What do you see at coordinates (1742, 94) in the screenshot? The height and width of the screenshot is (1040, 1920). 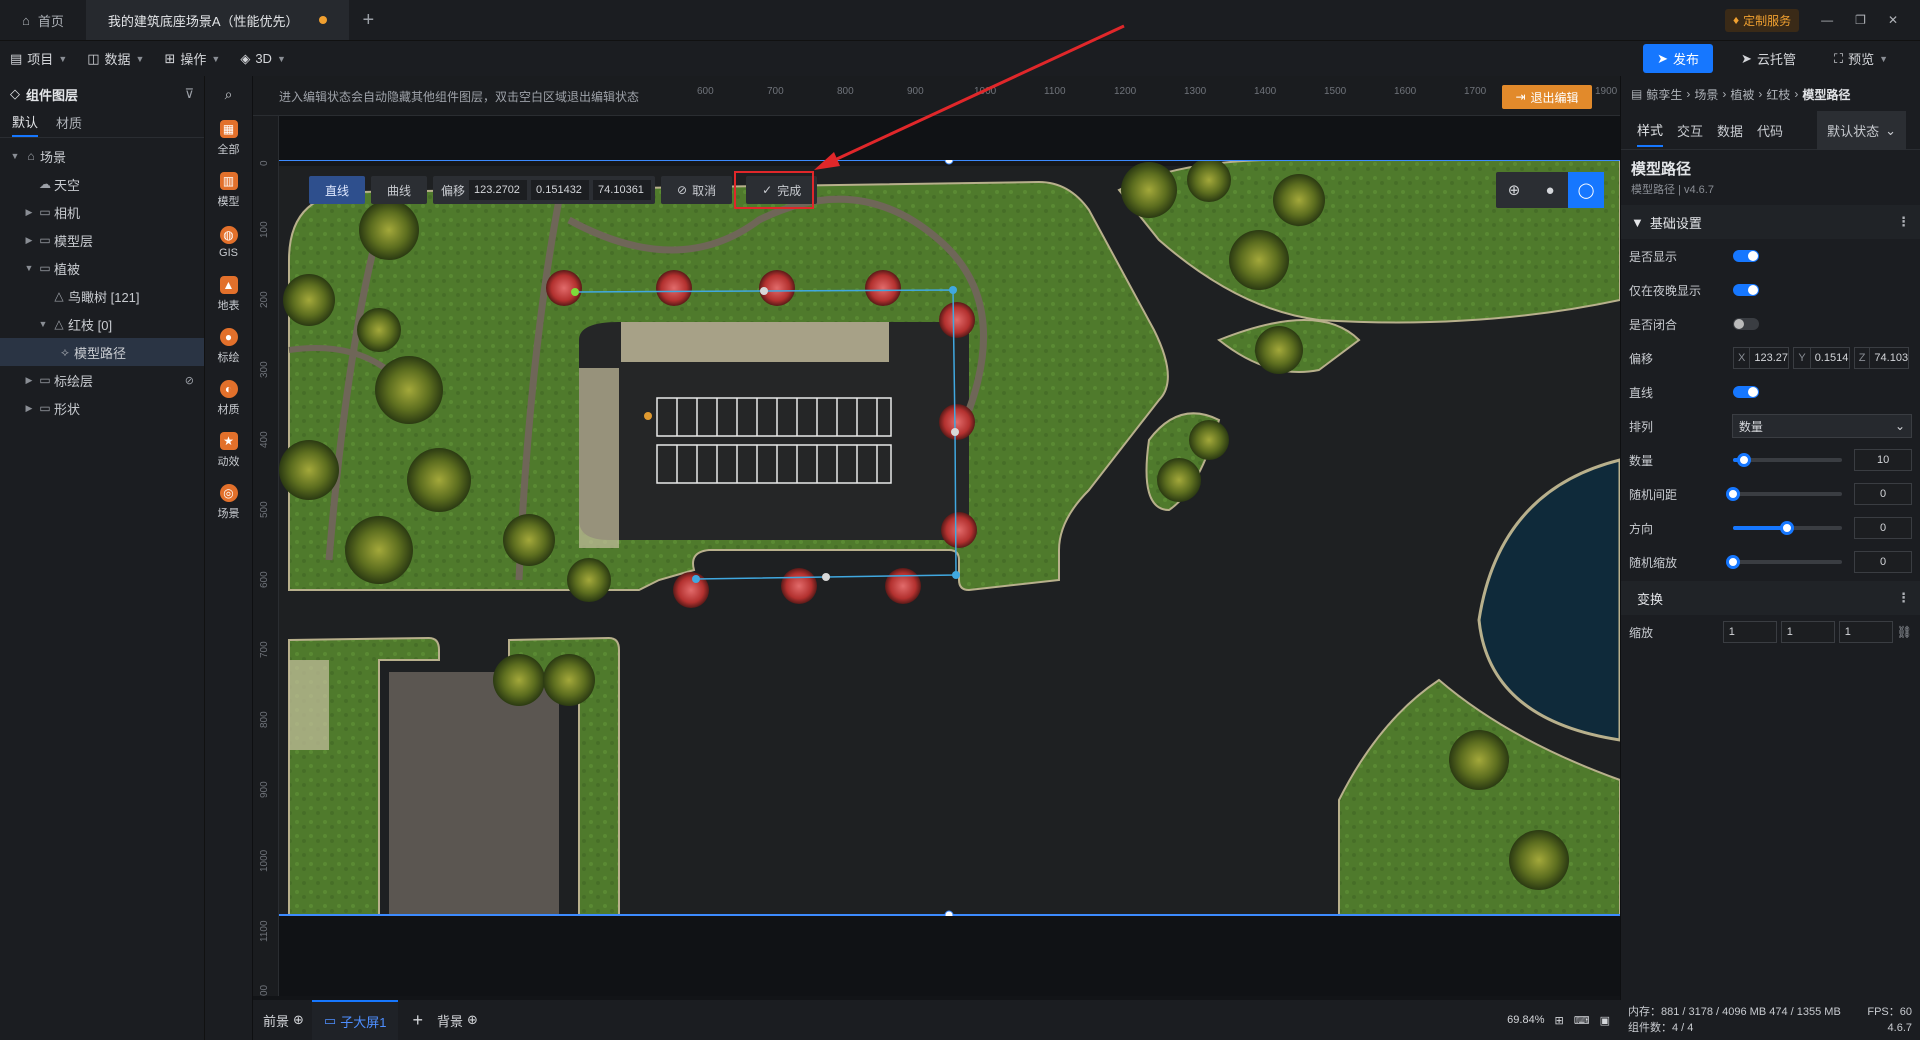 I see `breadcrumb-item: 植被` at bounding box center [1742, 94].